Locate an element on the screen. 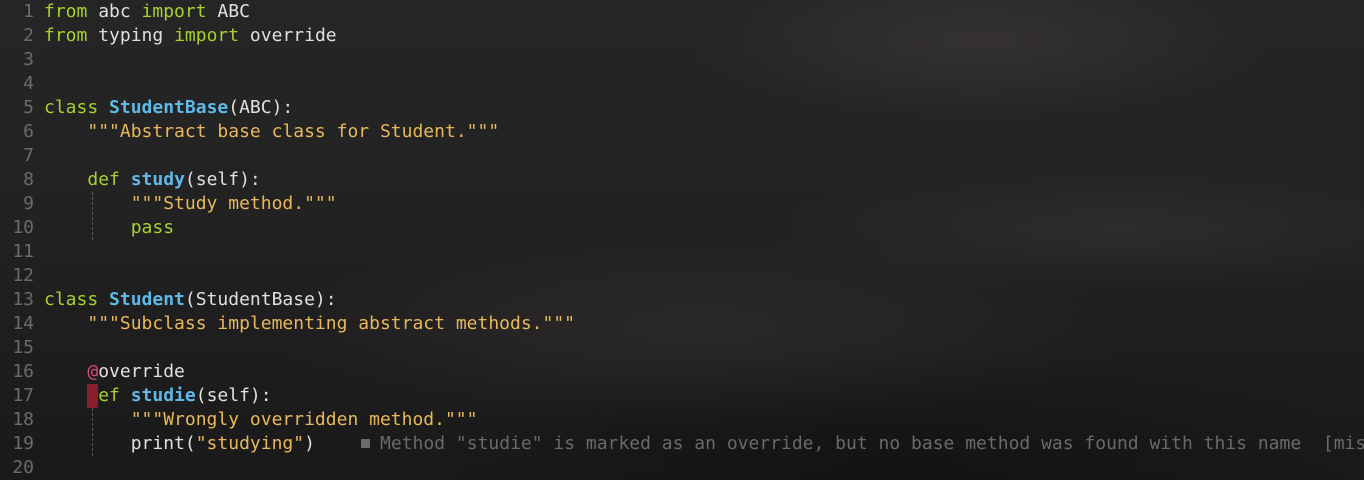 This screenshot has height=480, width=1364. code-line: 6 """Abstract base class for Student.""" is located at coordinates (682, 132).